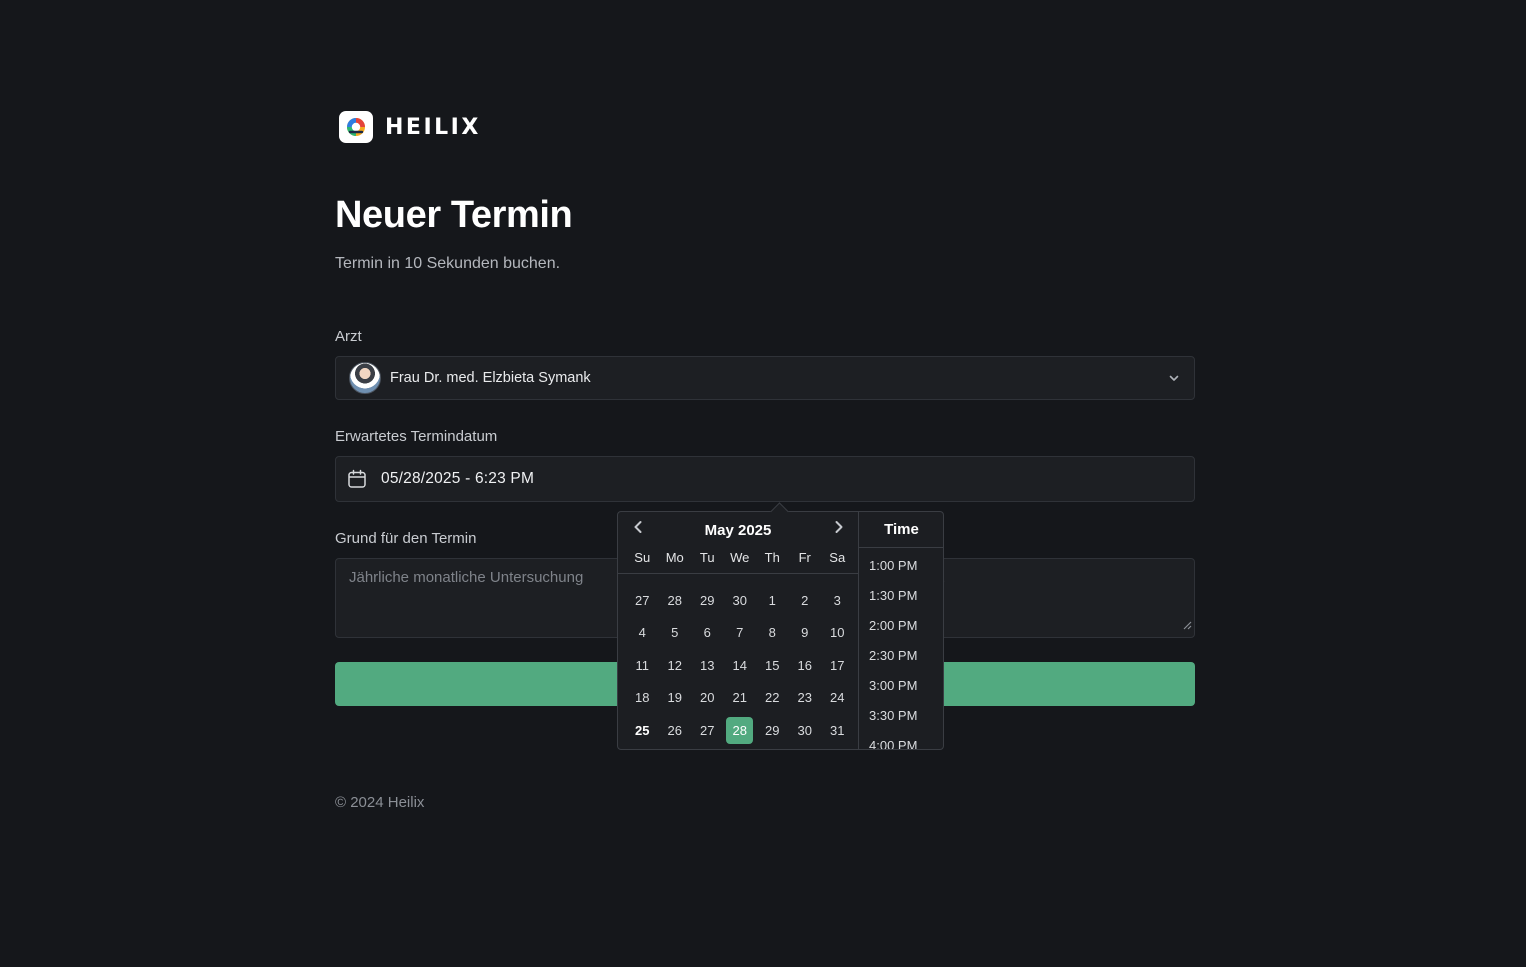 The height and width of the screenshot is (967, 1526). Describe the element at coordinates (642, 557) in the screenshot. I see `weekday-label: Su` at that location.